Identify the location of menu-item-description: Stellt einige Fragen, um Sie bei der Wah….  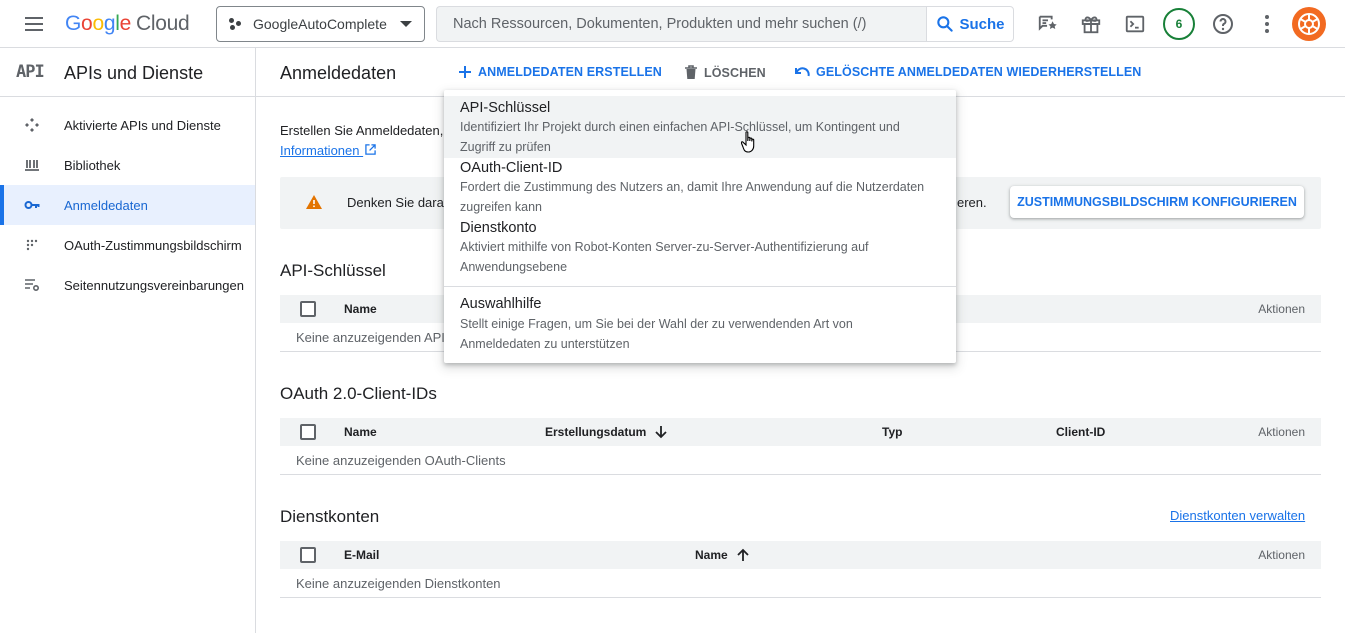
(656, 334).